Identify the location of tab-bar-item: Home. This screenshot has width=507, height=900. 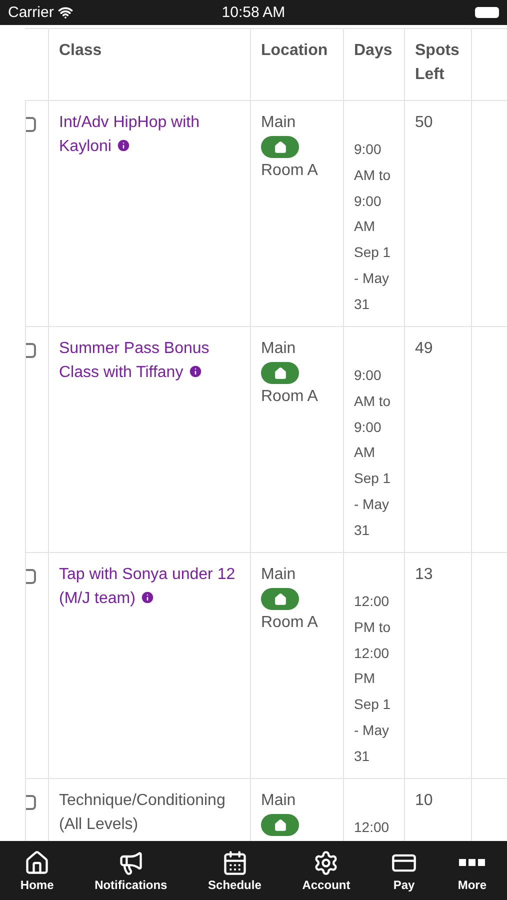
(37, 871).